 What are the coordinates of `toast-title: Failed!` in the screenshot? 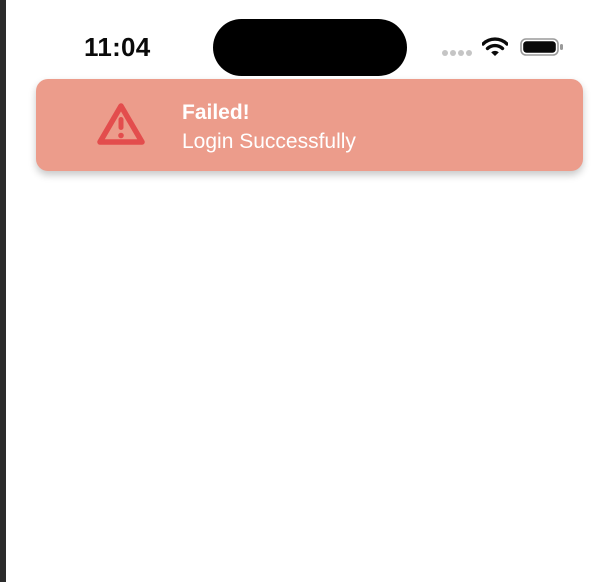 It's located at (216, 112).